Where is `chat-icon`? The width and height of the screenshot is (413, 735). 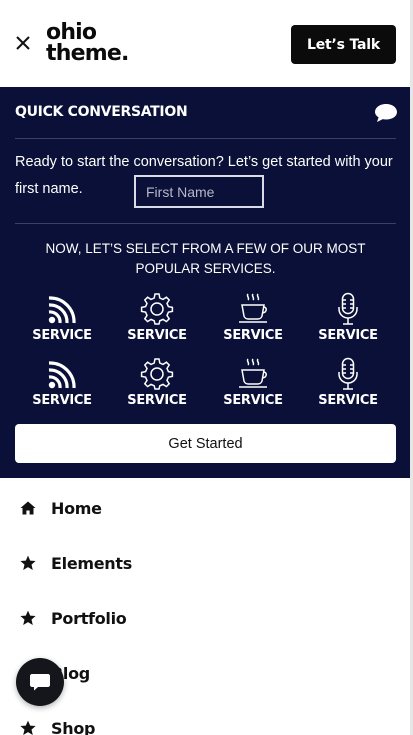
chat-icon is located at coordinates (40, 682).